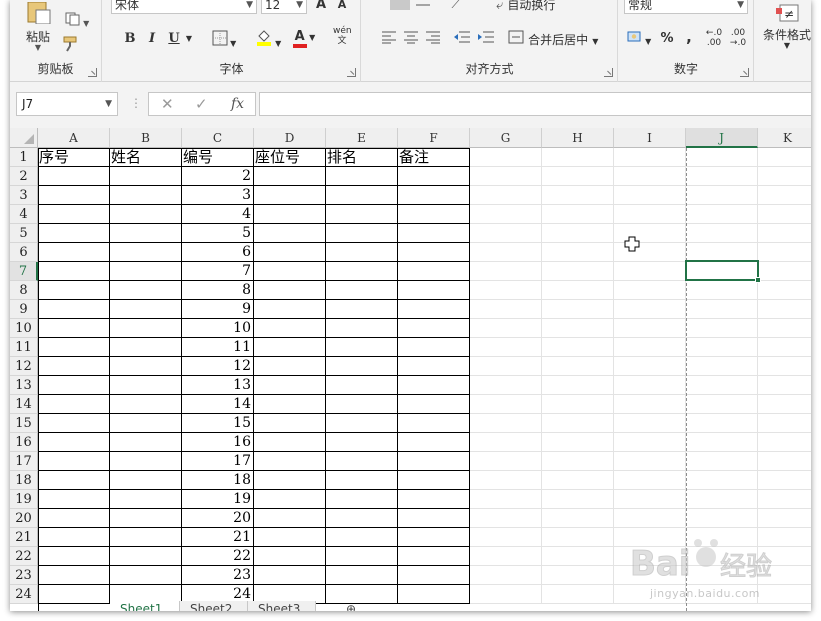 The image size is (821, 621). What do you see at coordinates (362, 442) in the screenshot?
I see `cell-e16` at bounding box center [362, 442].